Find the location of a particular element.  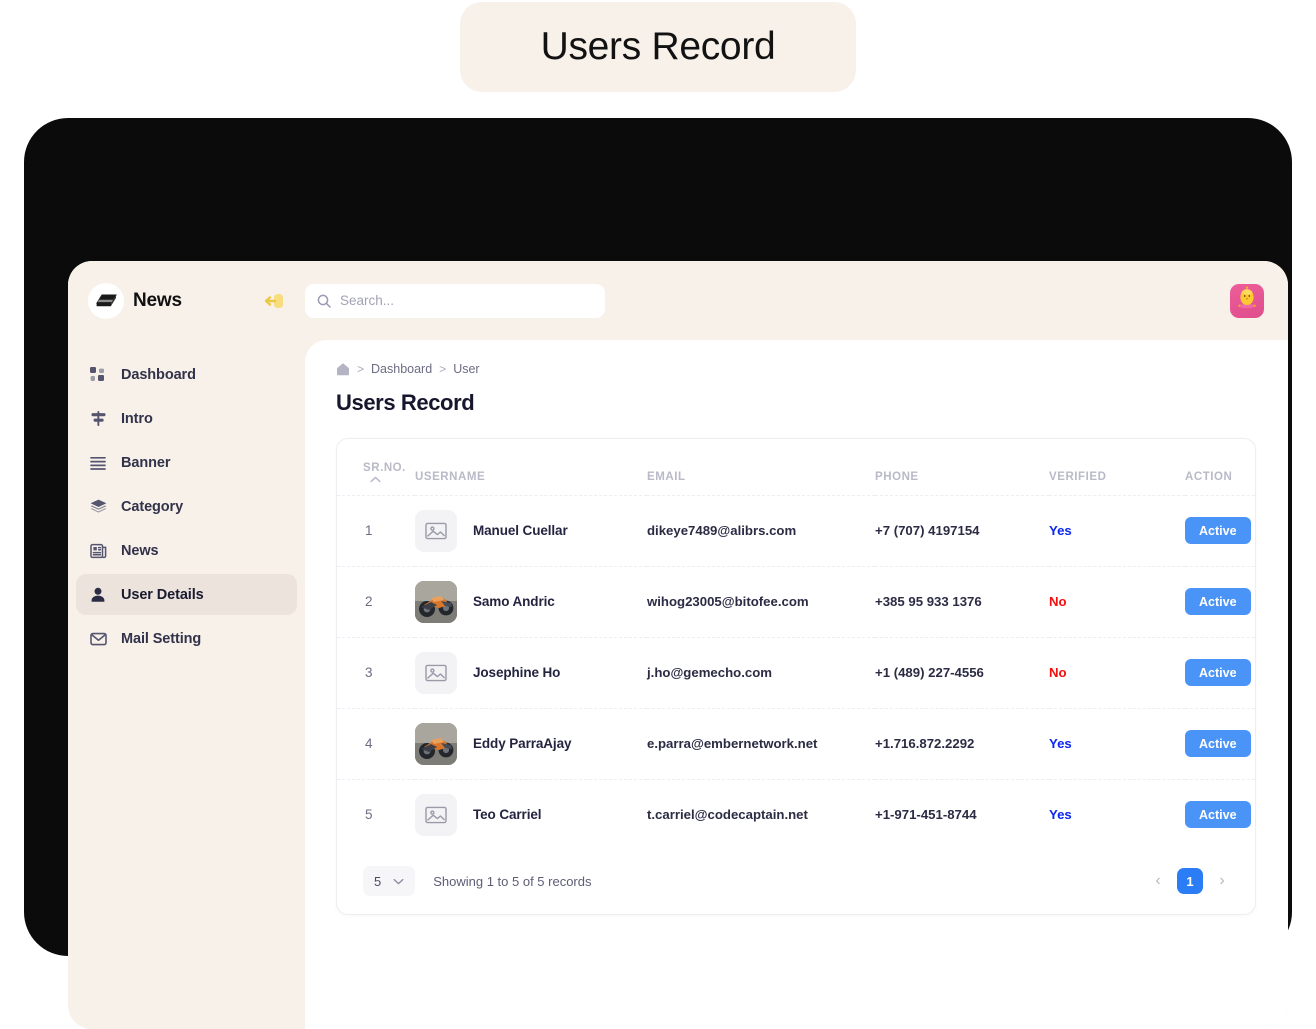

breadcrumb: > Dashboard > User is located at coordinates (796, 369).